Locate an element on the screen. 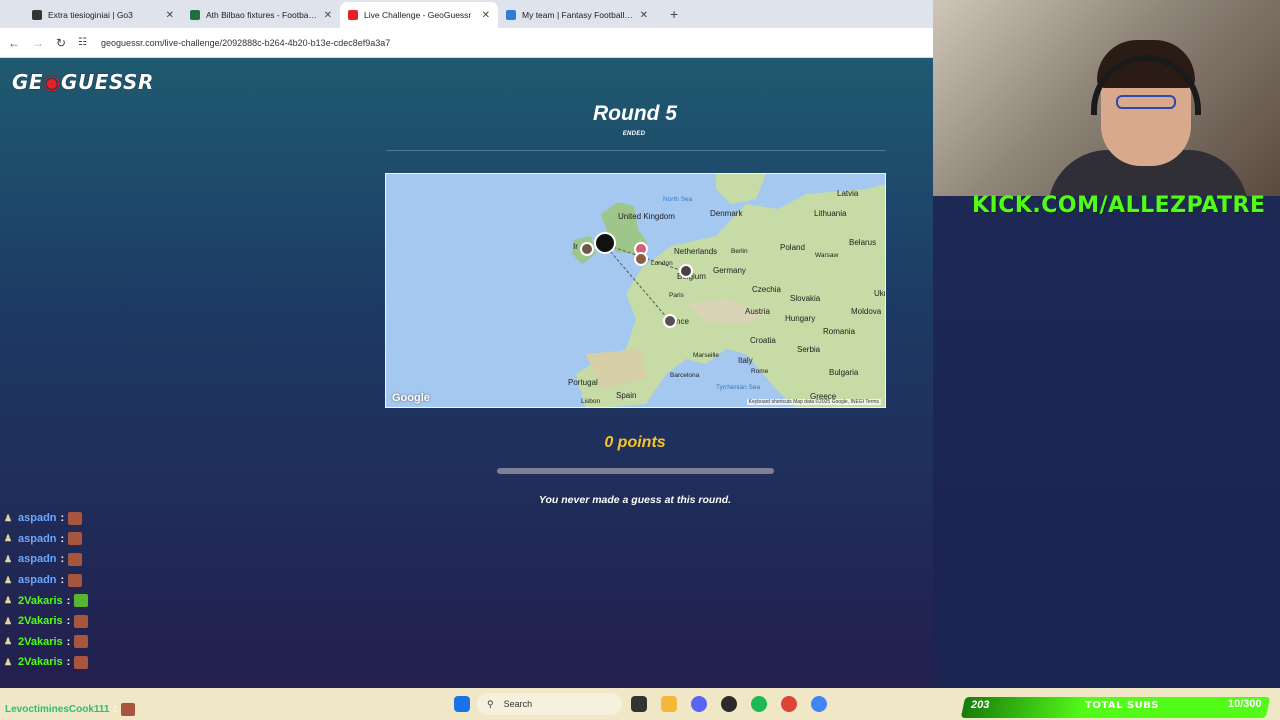 This screenshot has height=720, width=1280. tab-title: Live Challenge - GeoGuessr is located at coordinates (418, 15).